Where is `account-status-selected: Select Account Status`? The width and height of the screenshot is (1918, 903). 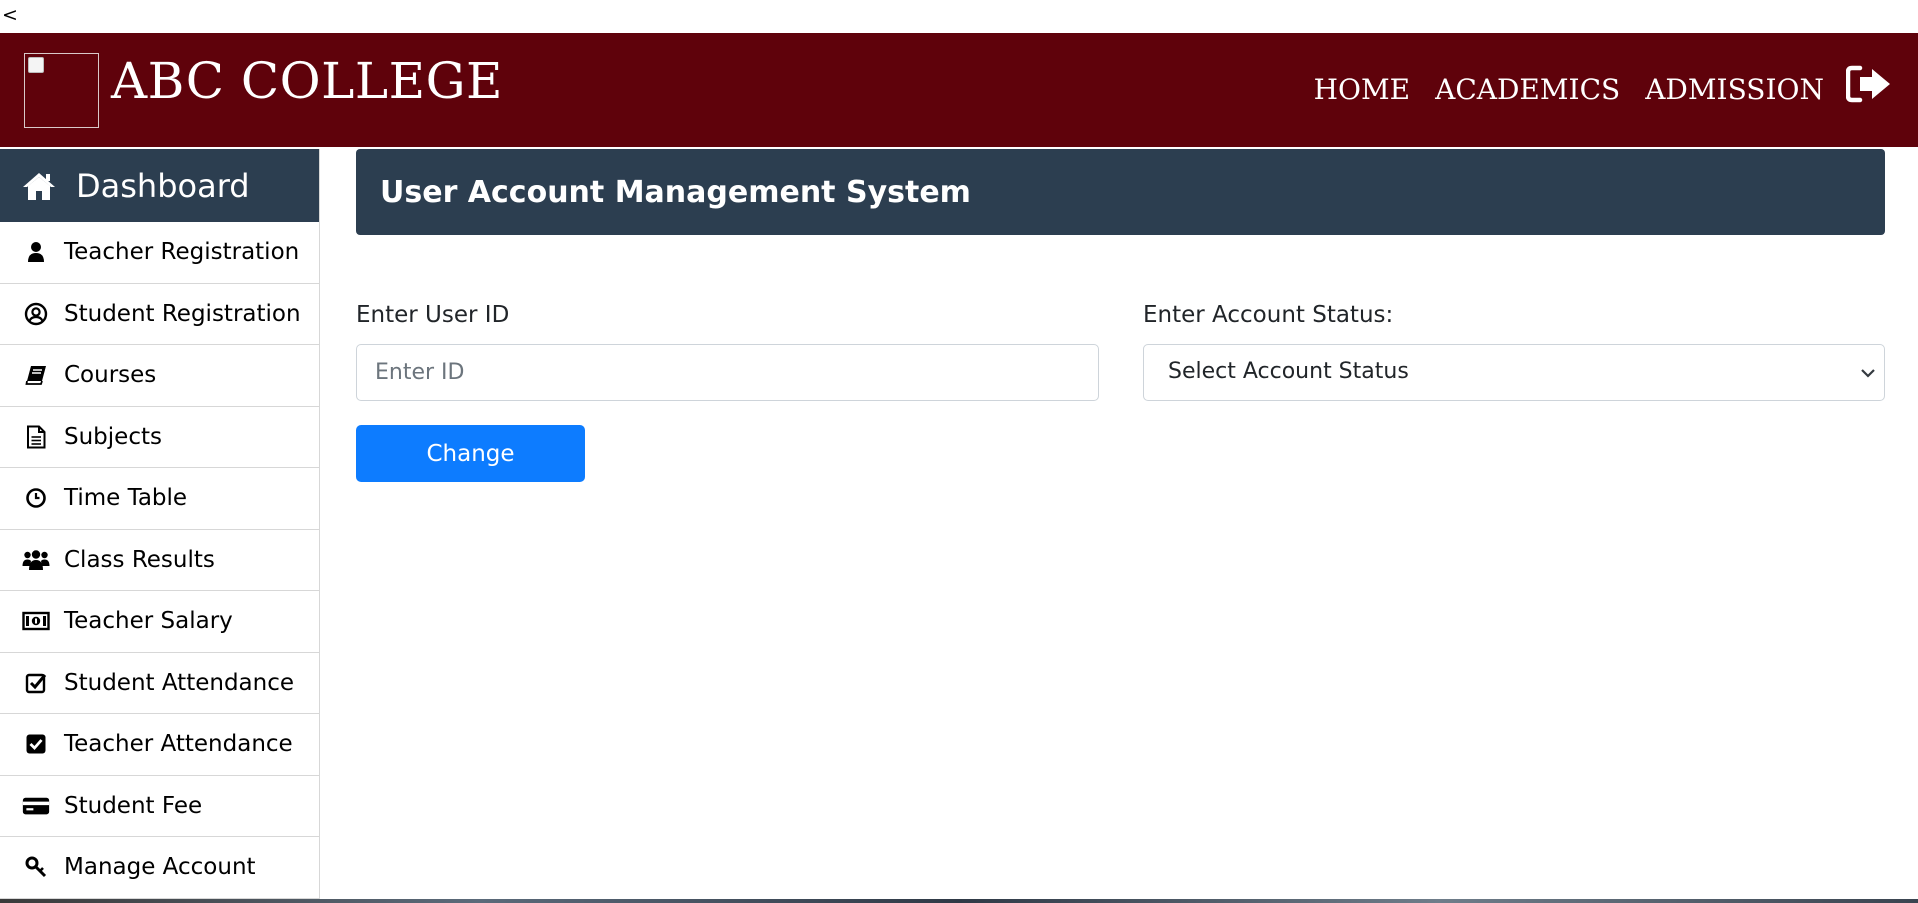
account-status-selected: Select Account Status is located at coordinates (1288, 371).